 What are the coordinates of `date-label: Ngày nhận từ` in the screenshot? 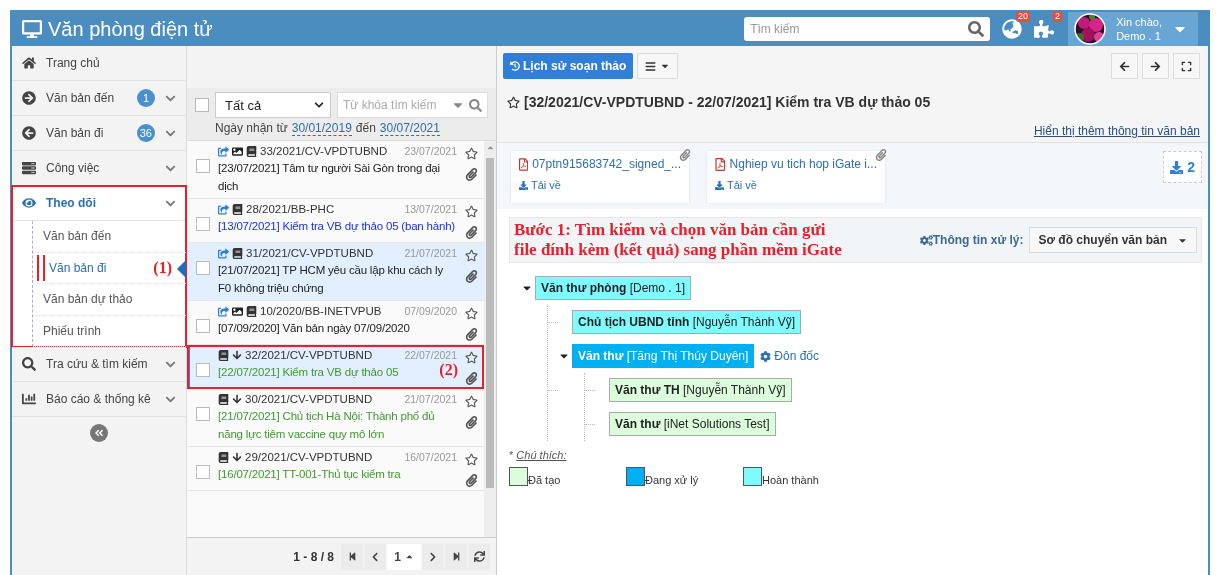 It's located at (251, 128).